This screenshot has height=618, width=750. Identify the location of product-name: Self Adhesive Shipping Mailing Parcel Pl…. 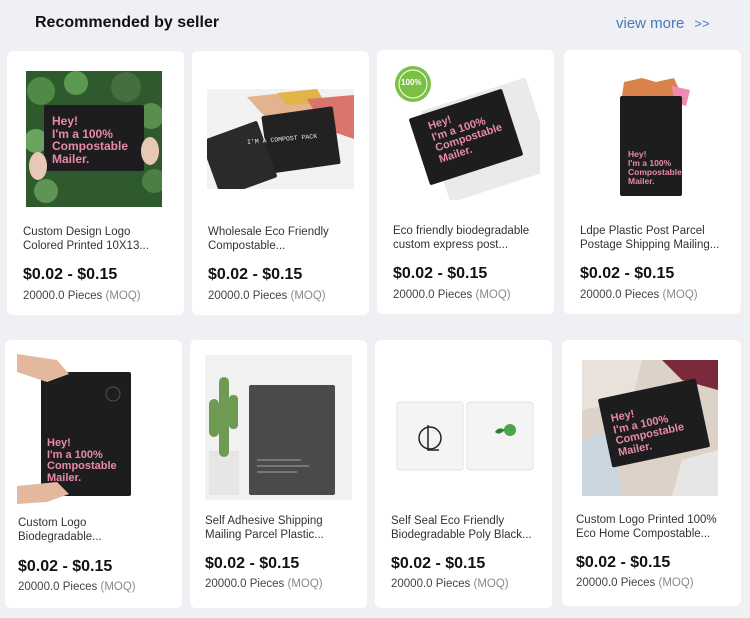
(264, 528).